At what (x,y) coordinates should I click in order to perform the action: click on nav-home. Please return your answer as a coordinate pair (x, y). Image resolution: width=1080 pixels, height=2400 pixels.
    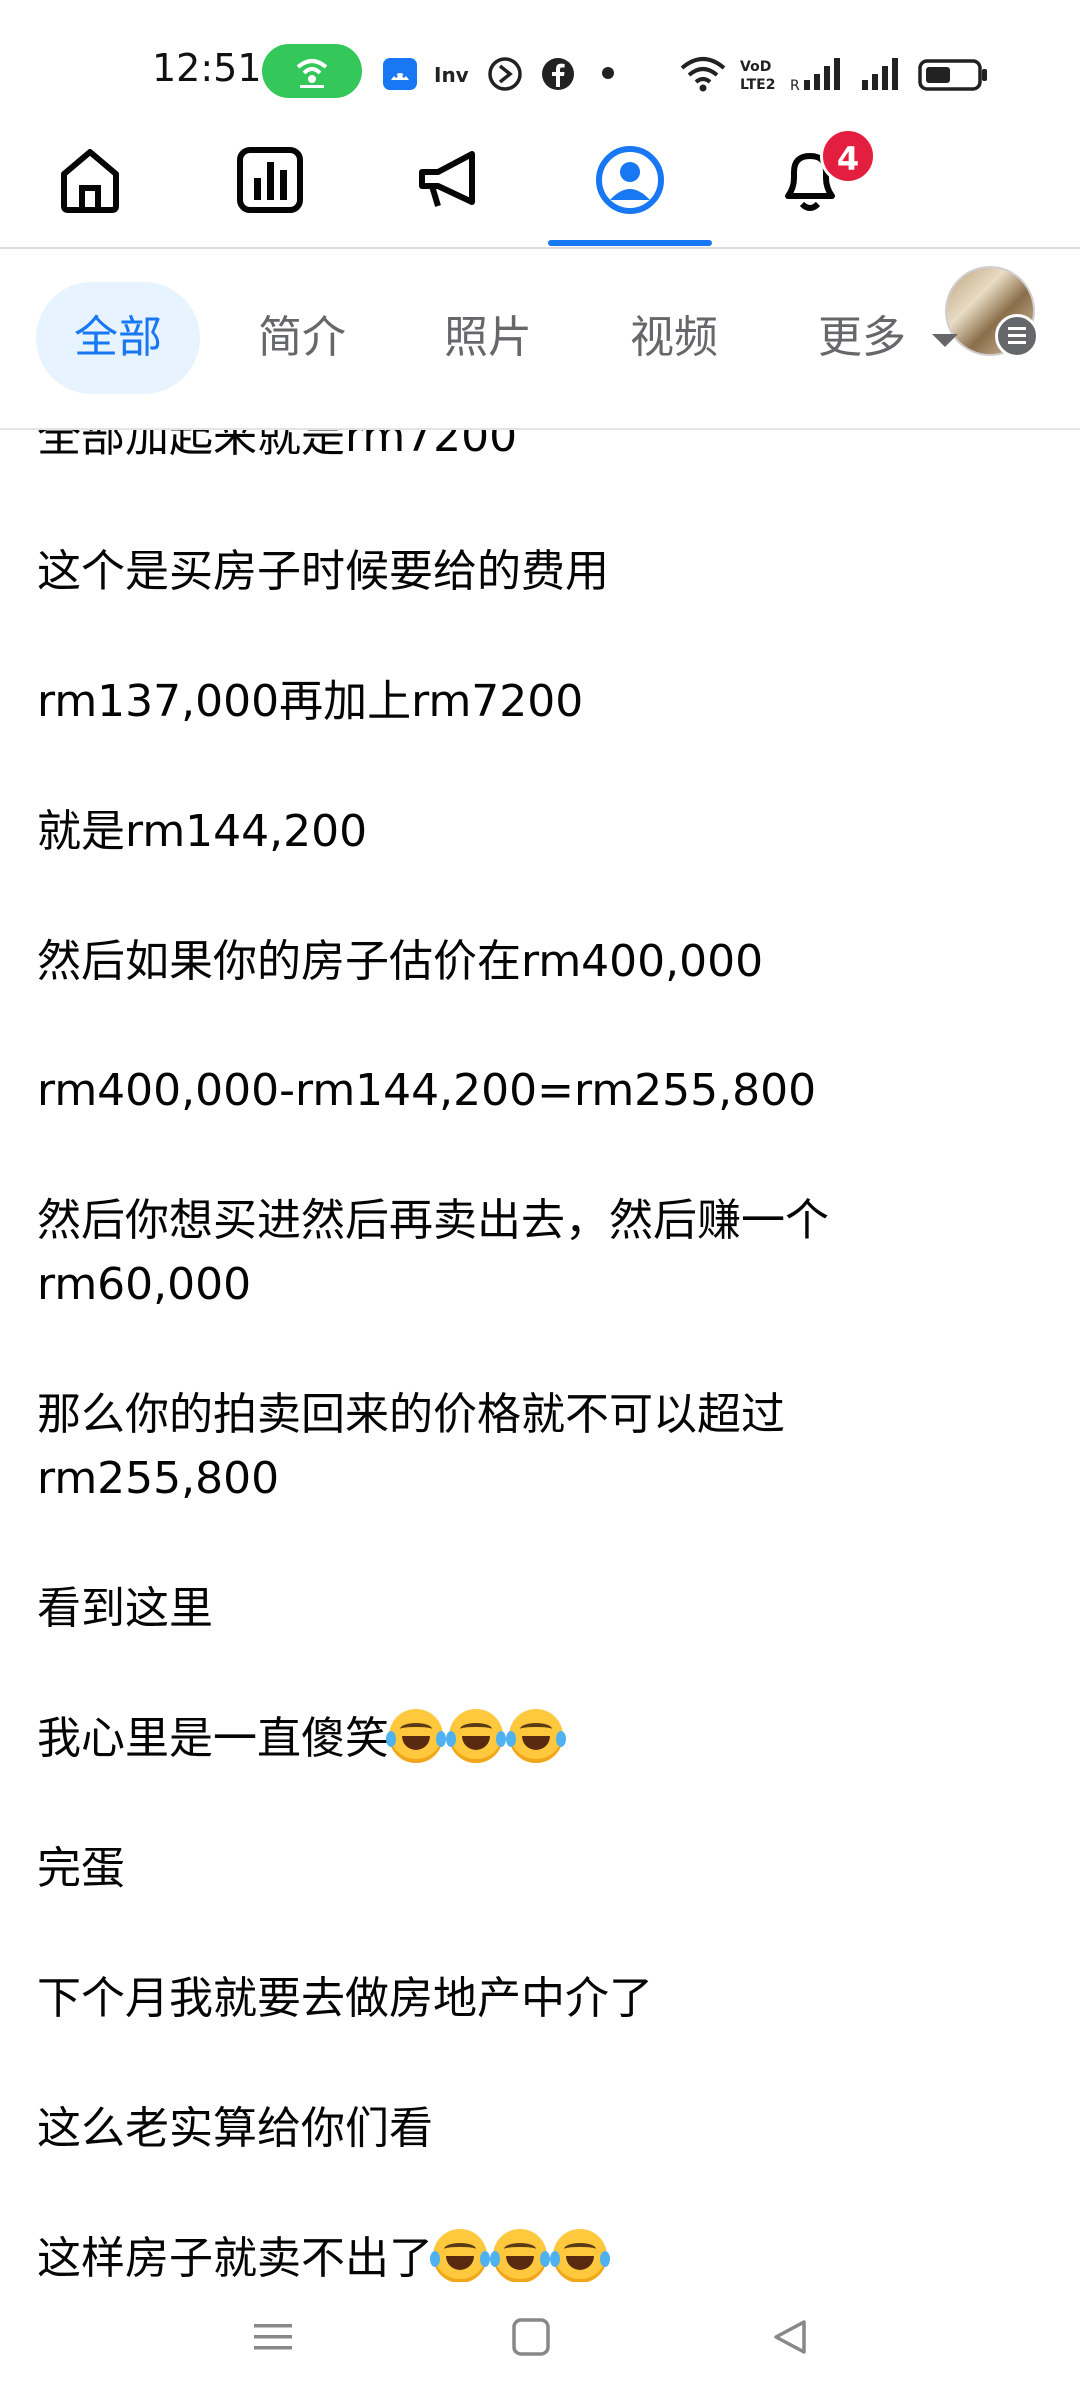
    Looking at the image, I should click on (89, 189).